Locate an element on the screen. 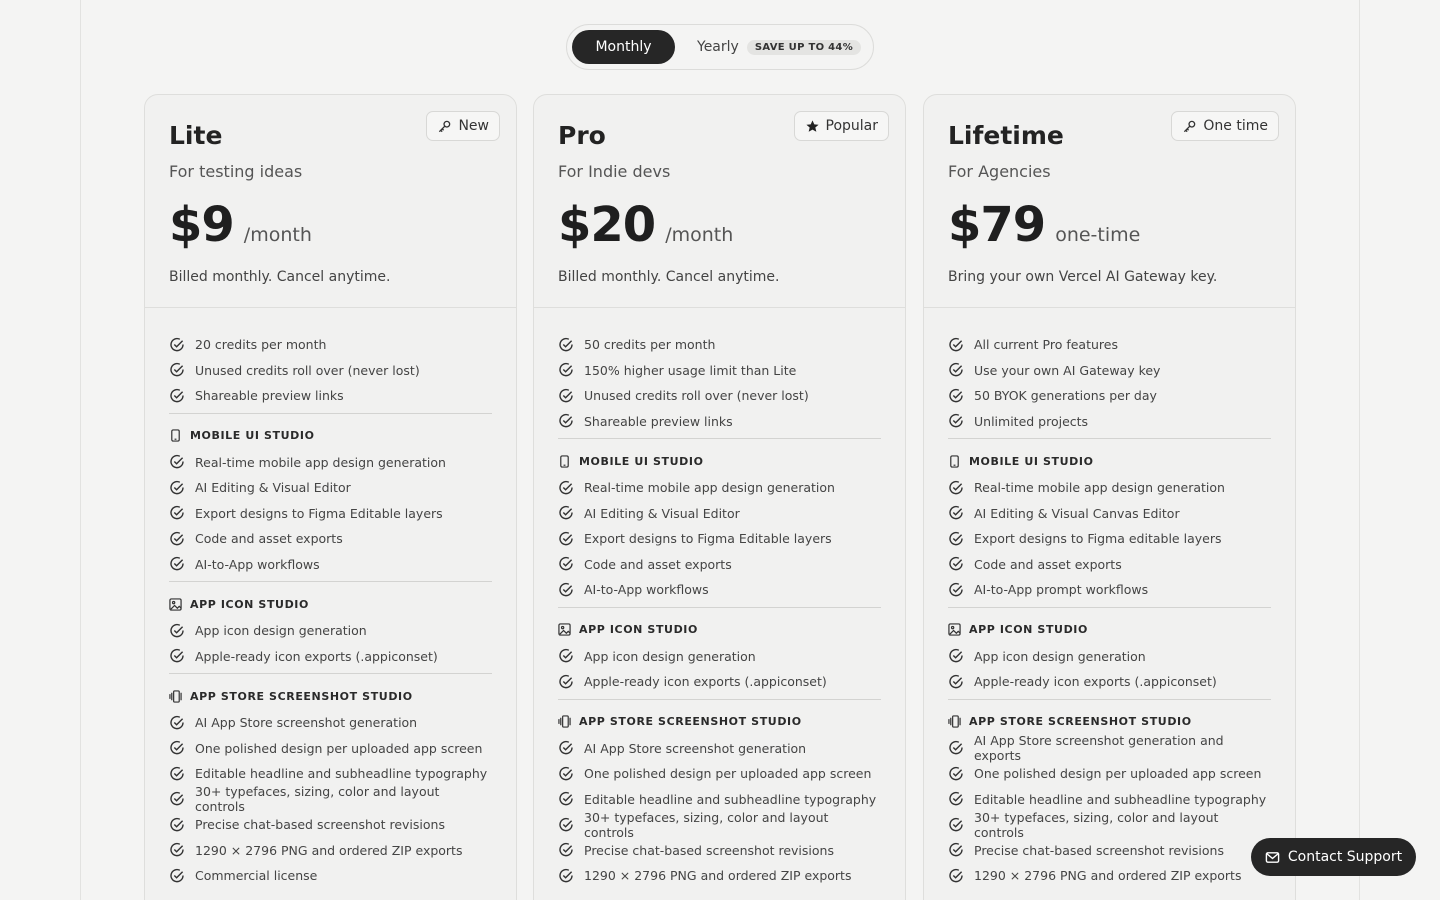 Image resolution: width=1440 pixels, height=900 pixels. feature-item: 50 BYOK generations per day is located at coordinates (1109, 396).